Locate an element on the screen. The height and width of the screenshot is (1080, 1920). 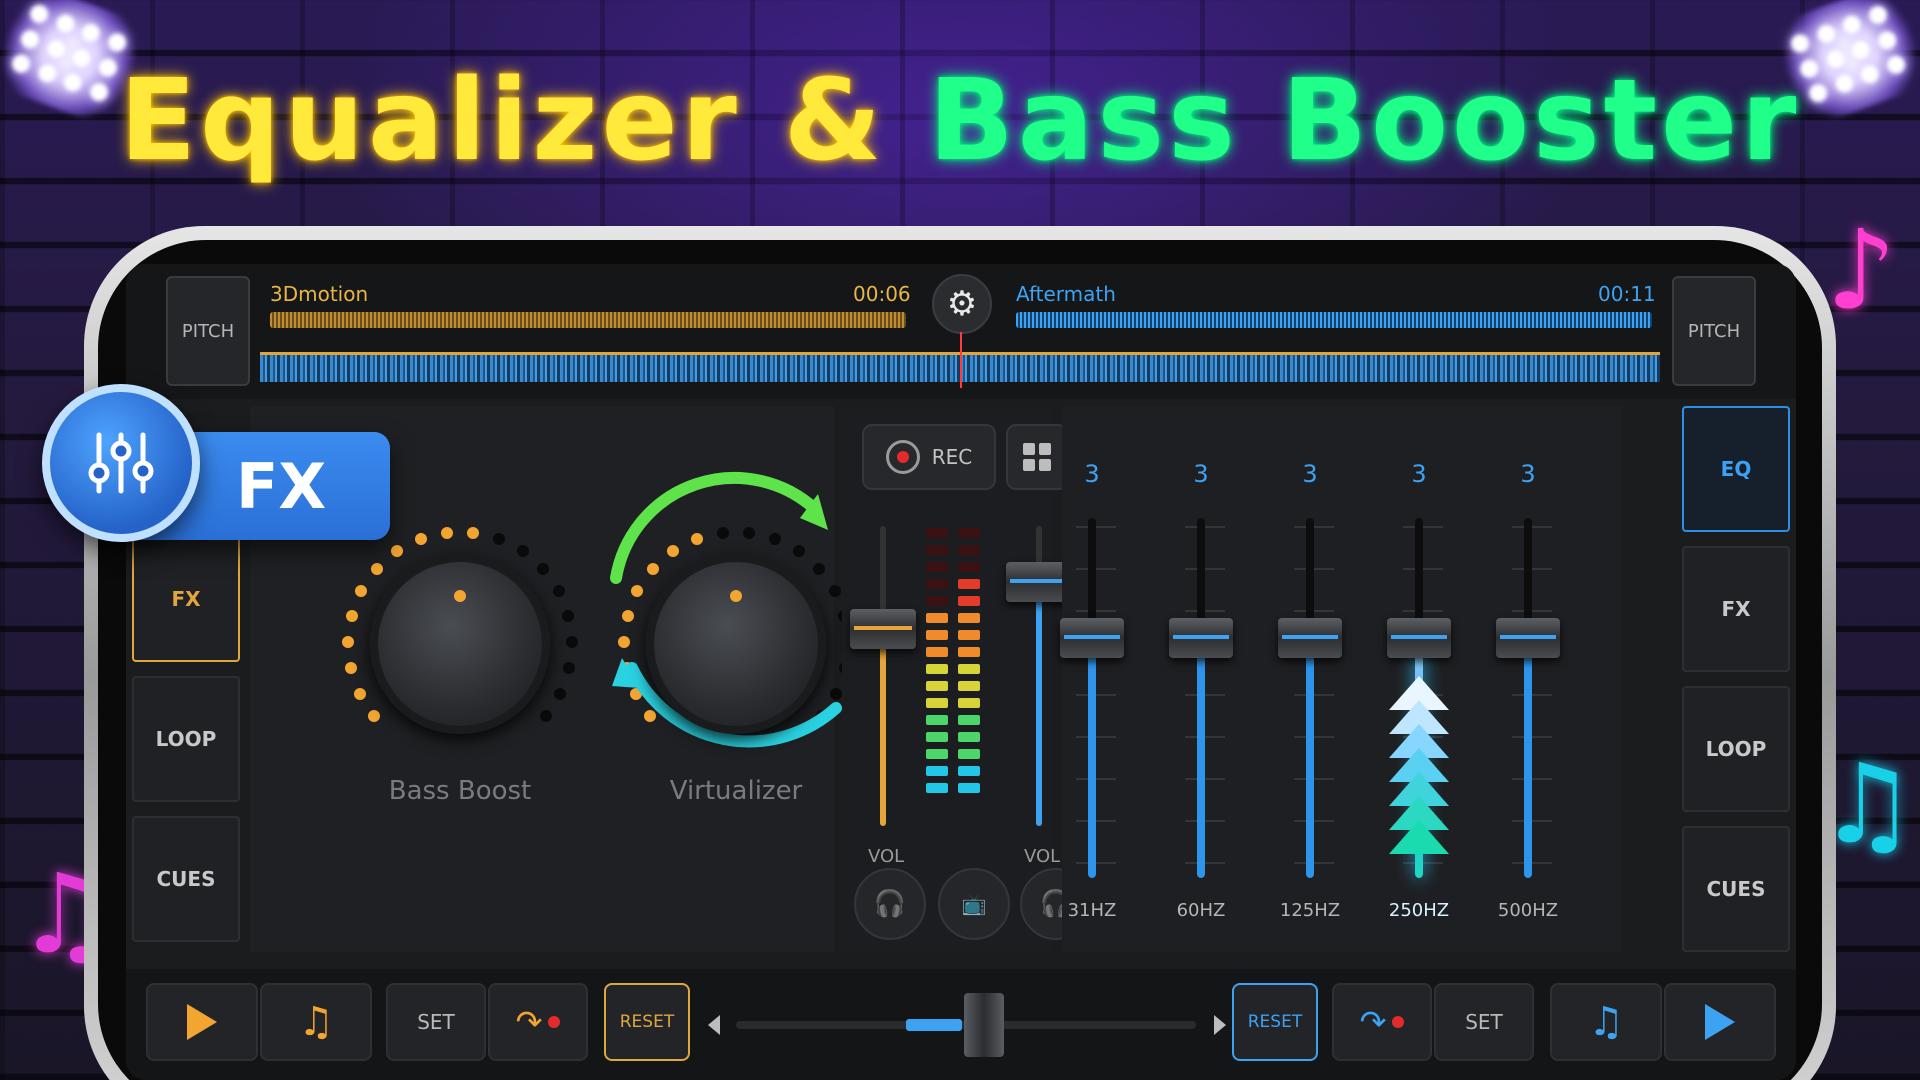
set-button-left: SET is located at coordinates (436, 1022).